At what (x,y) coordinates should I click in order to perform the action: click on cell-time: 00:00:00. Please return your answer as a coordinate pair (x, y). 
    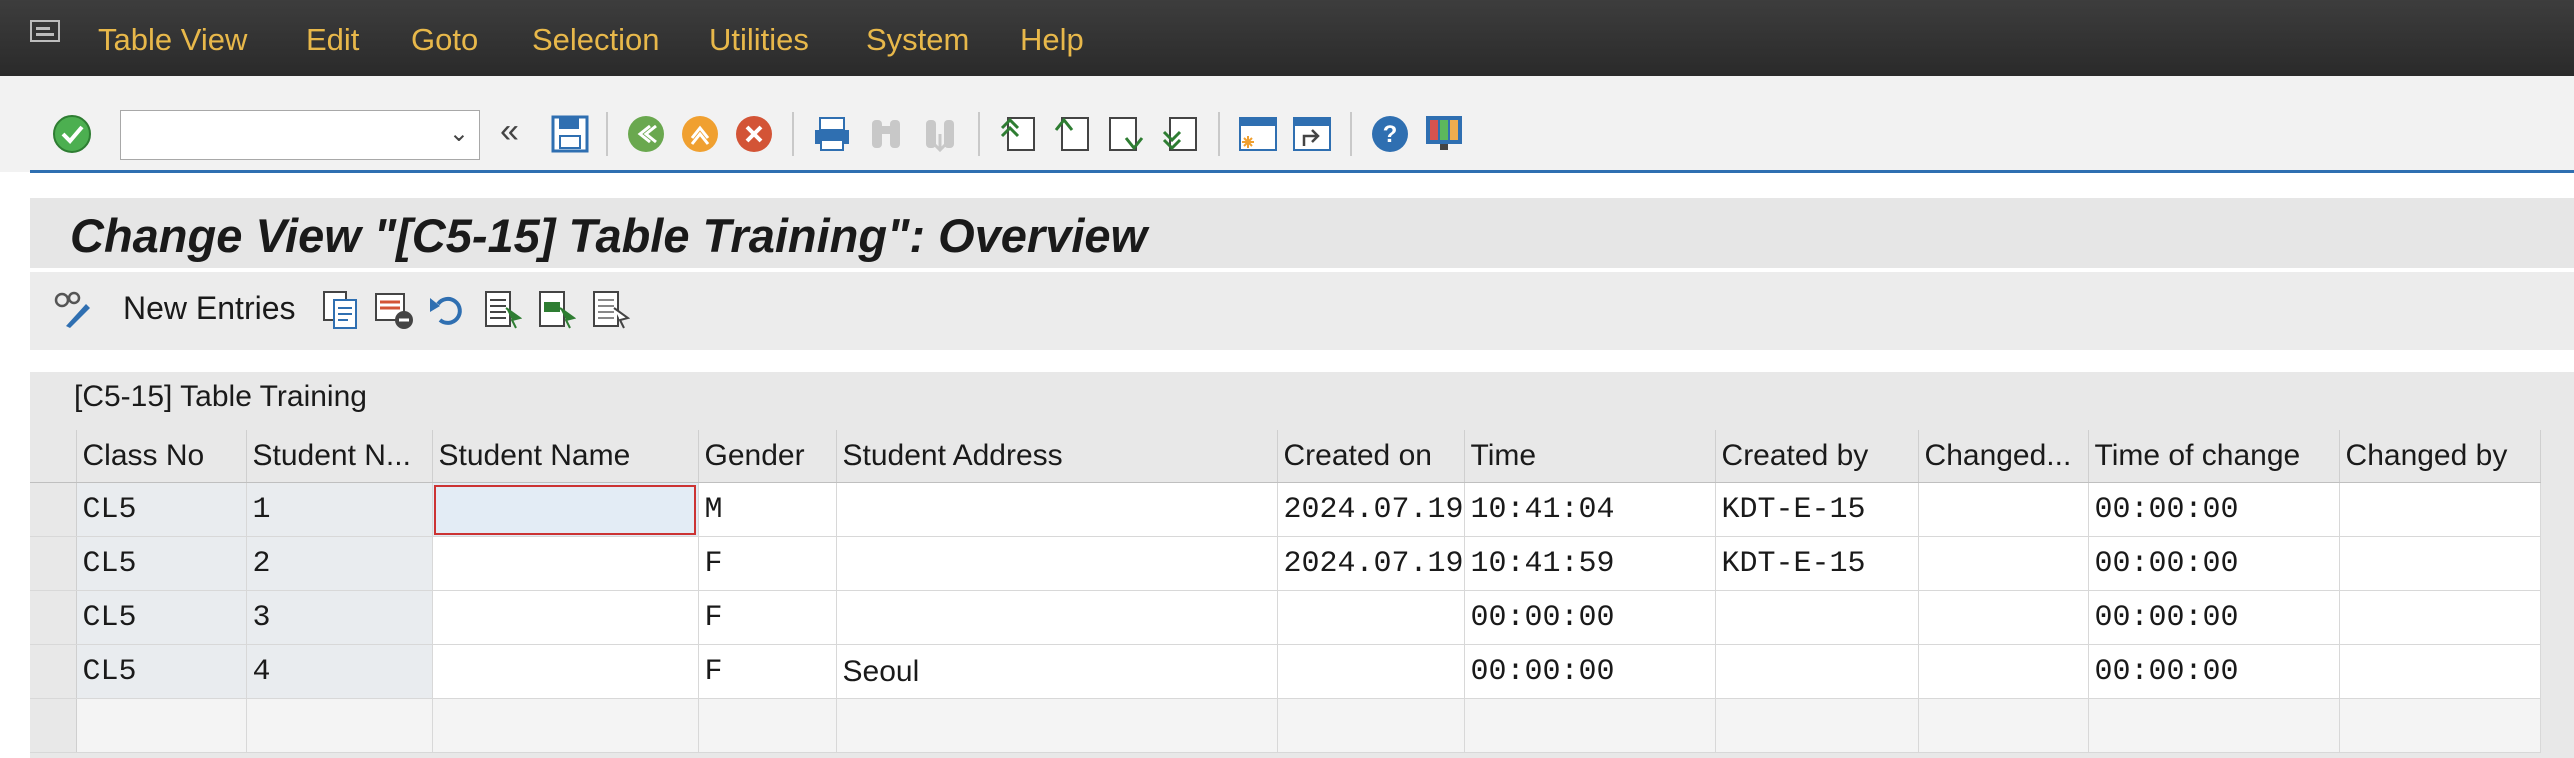
    Looking at the image, I should click on (1590, 617).